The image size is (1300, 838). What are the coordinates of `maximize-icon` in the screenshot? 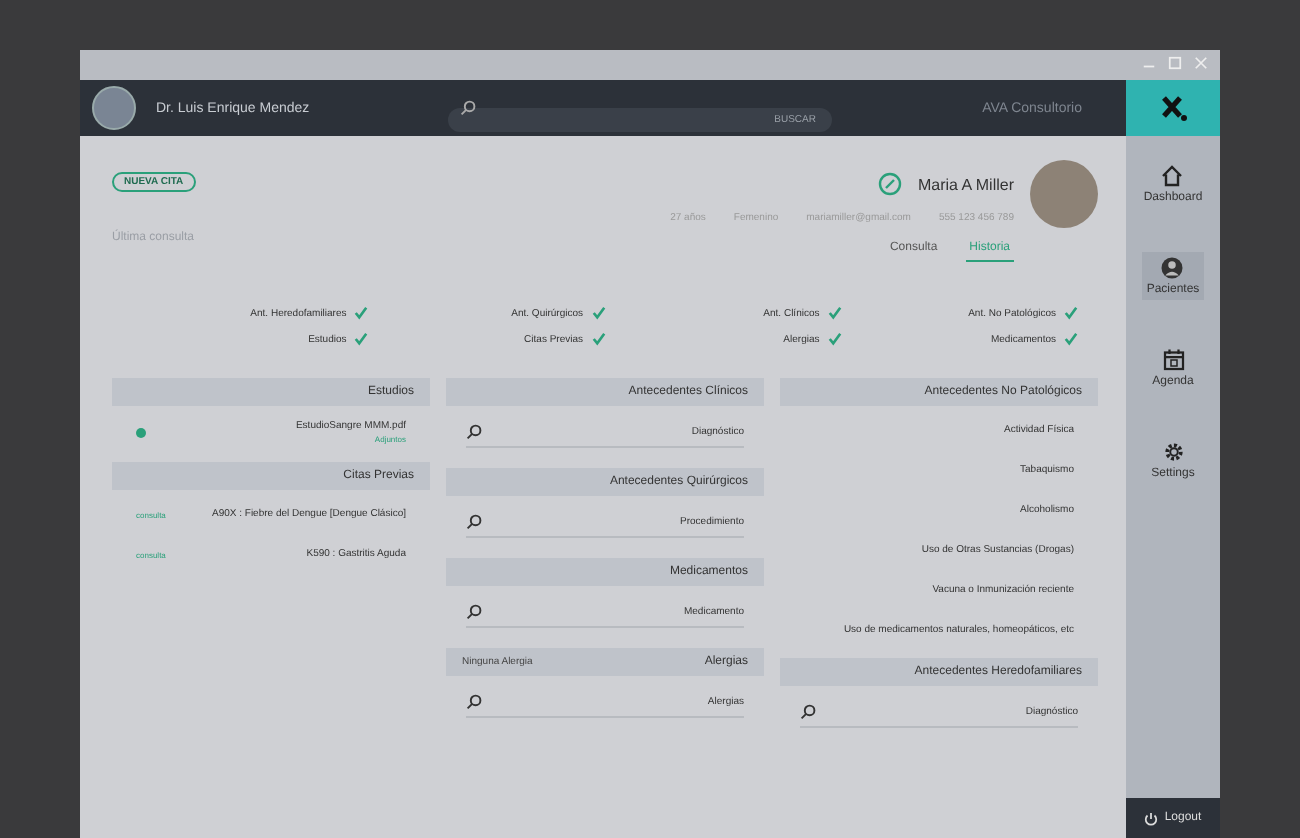 It's located at (1175, 63).